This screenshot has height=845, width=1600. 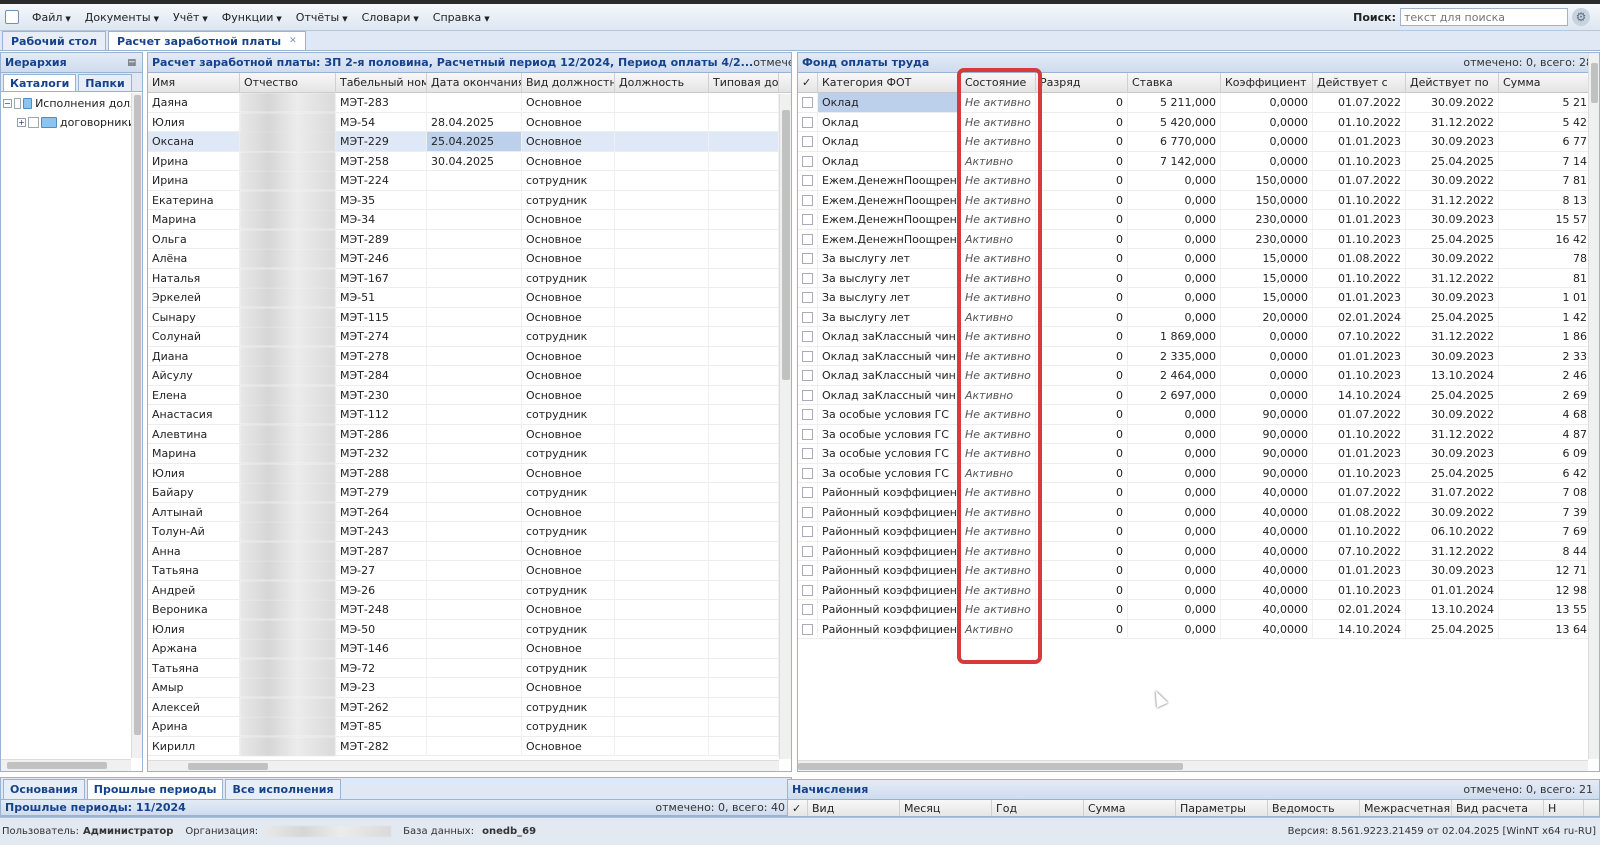 What do you see at coordinates (155, 789) in the screenshot?
I see `tab-past-periods: Прошлые периоды` at bounding box center [155, 789].